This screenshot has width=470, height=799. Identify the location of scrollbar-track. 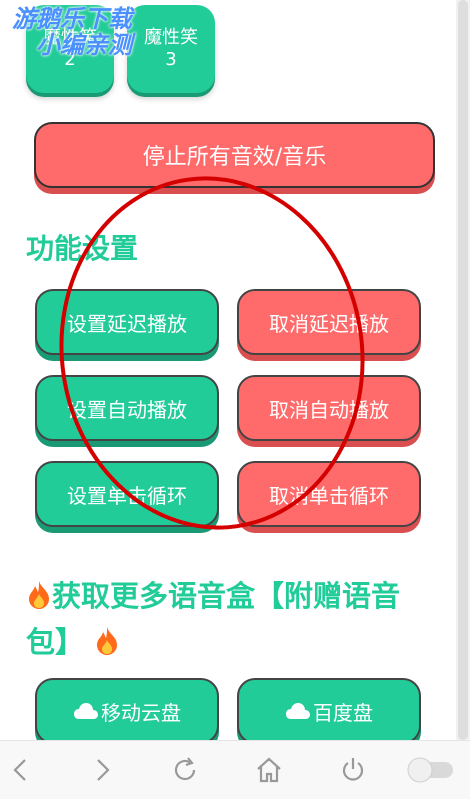
(463, 370).